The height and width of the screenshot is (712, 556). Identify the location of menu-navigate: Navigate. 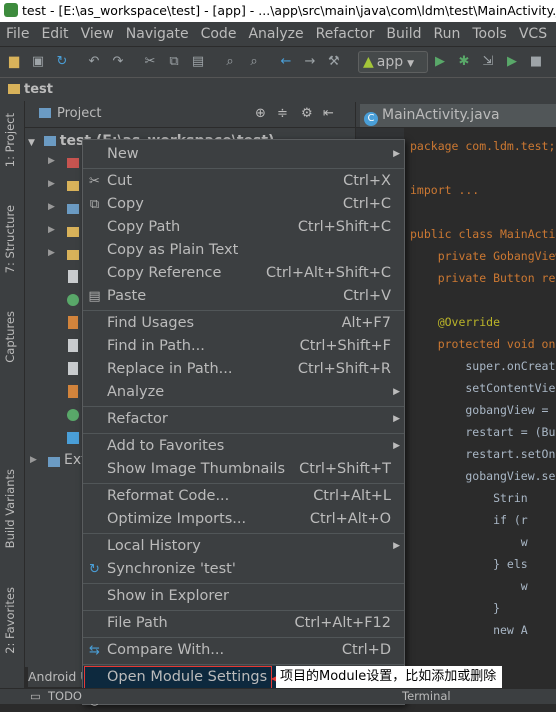
(157, 34).